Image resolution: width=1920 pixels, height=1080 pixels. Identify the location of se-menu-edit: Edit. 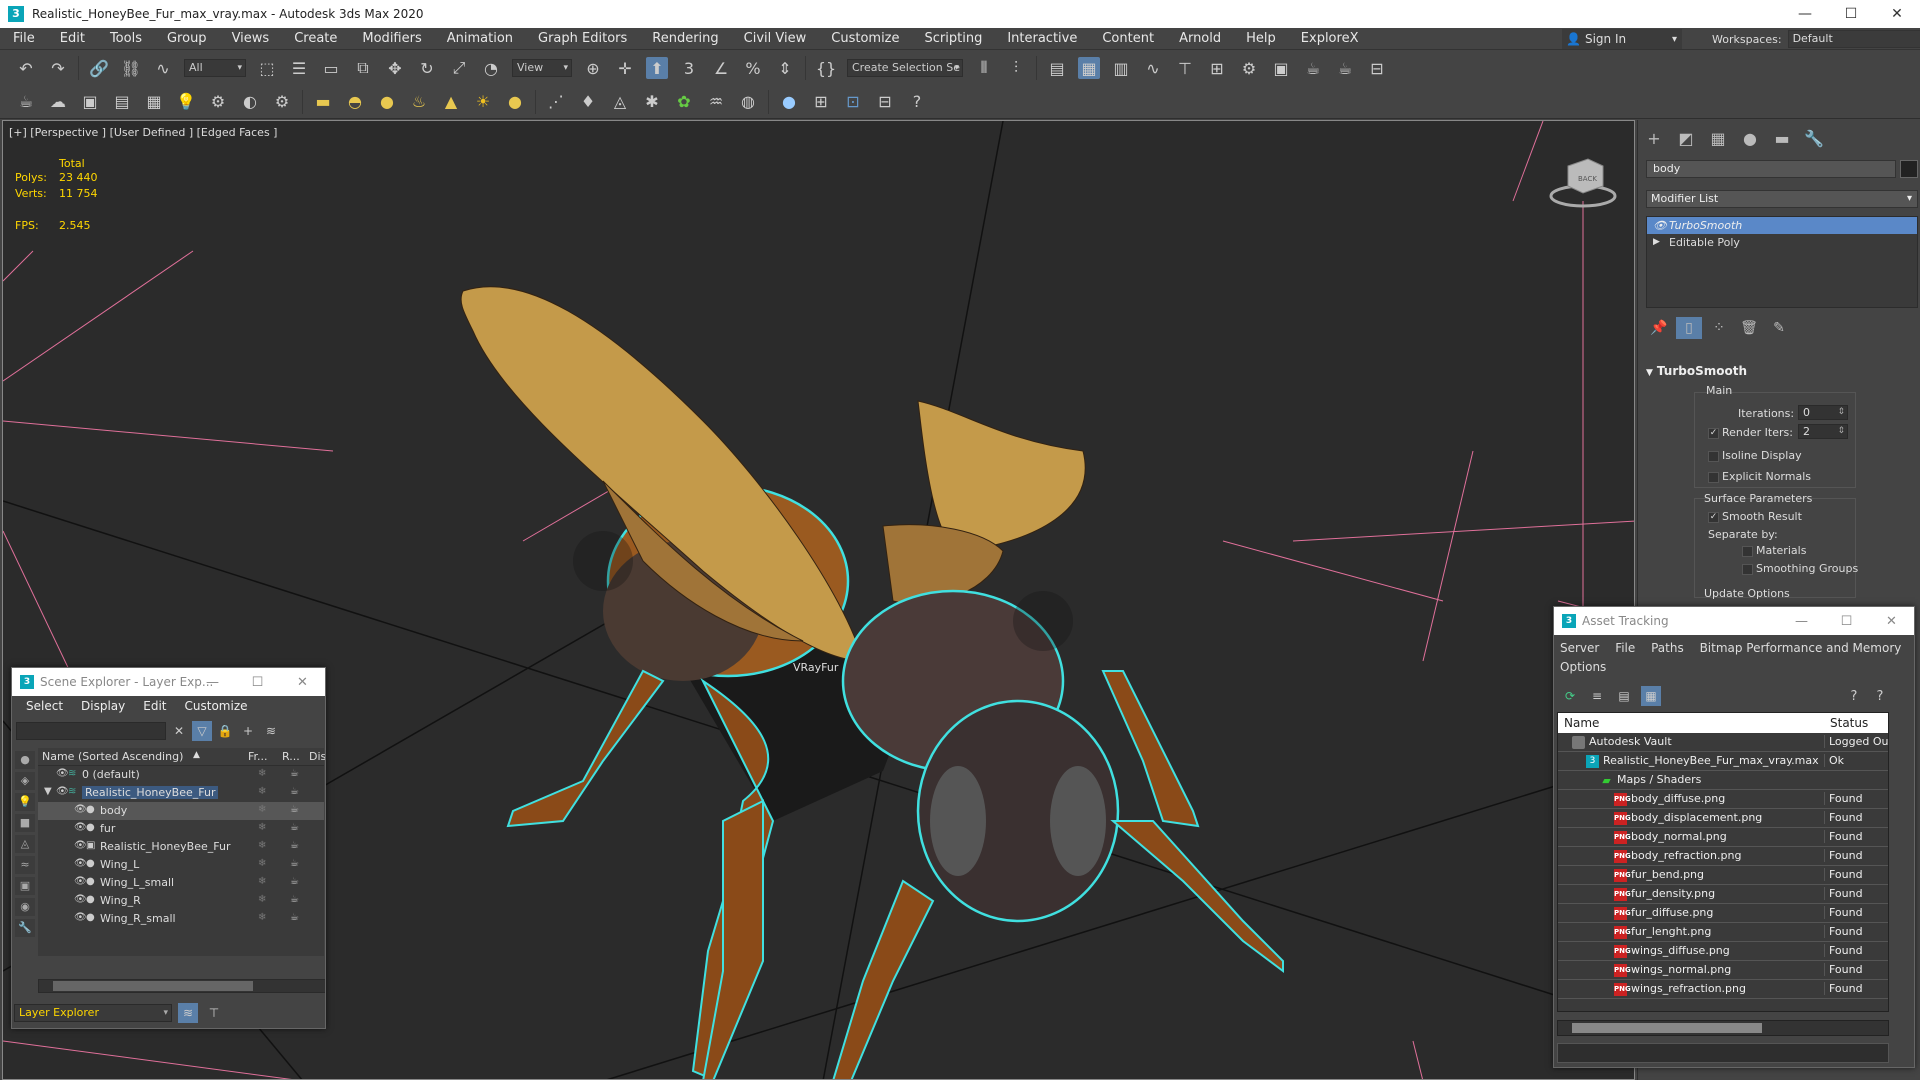
(154, 706).